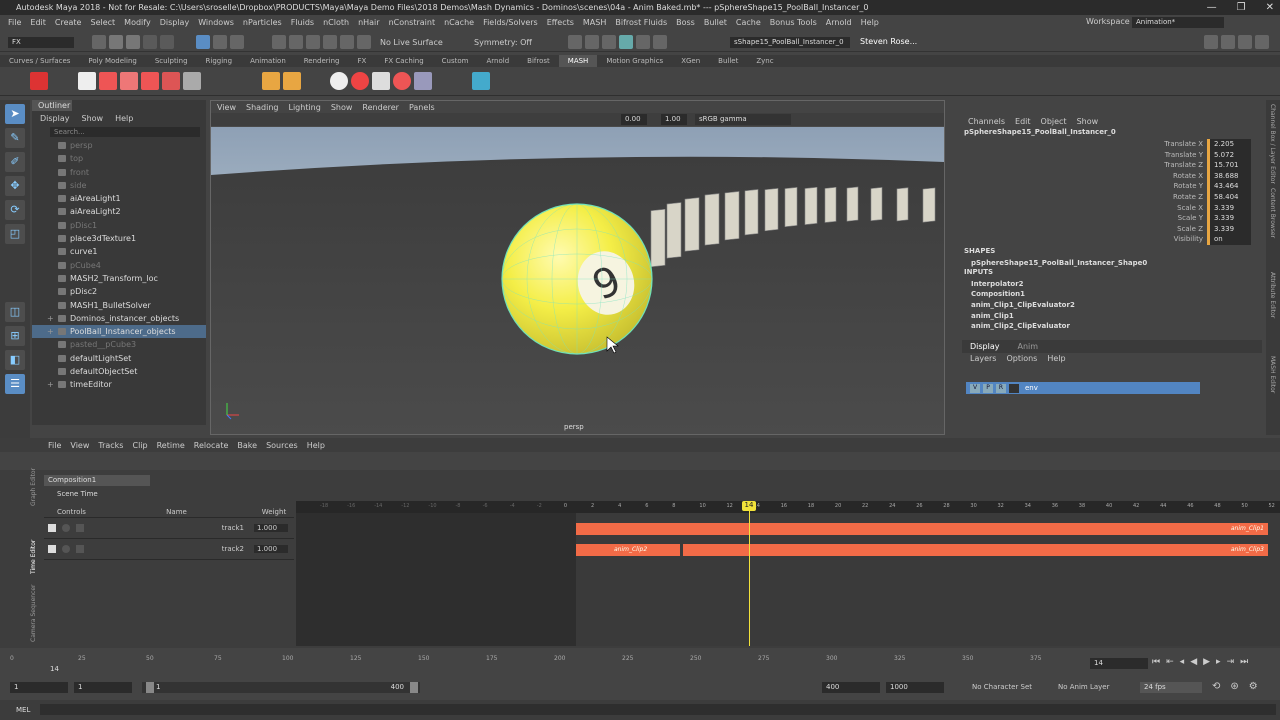  I want to click on te-menu-bake: Bake, so click(247, 445).